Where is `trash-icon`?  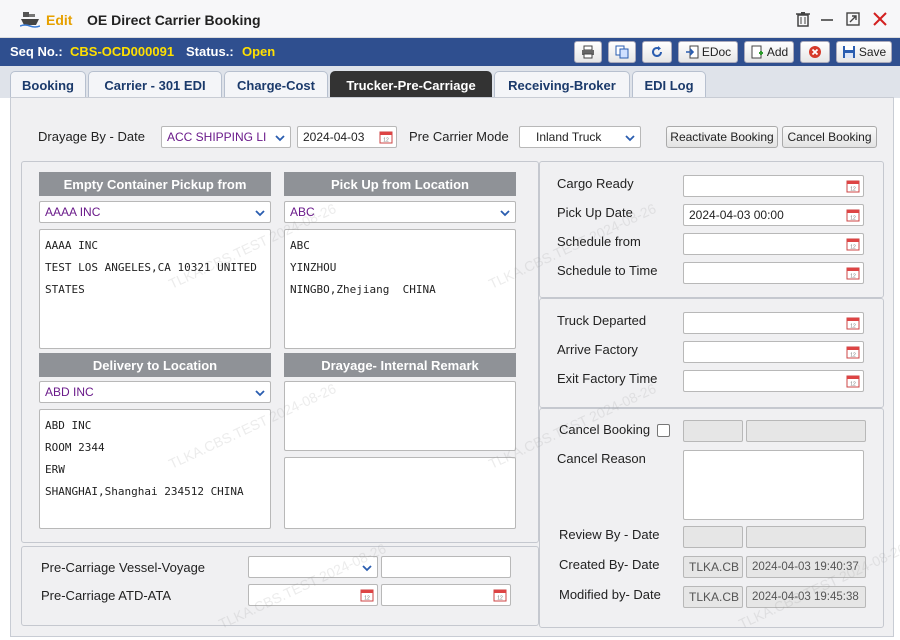
trash-icon is located at coordinates (803, 19).